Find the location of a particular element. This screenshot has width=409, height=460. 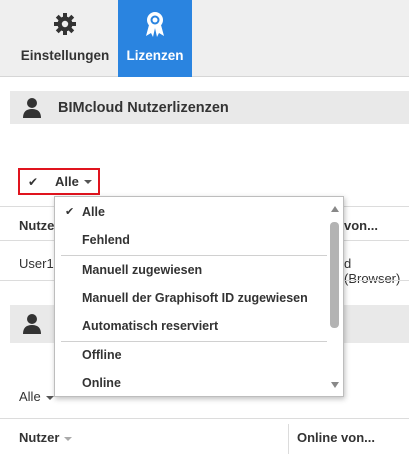

column-divider is located at coordinates (288, 439).